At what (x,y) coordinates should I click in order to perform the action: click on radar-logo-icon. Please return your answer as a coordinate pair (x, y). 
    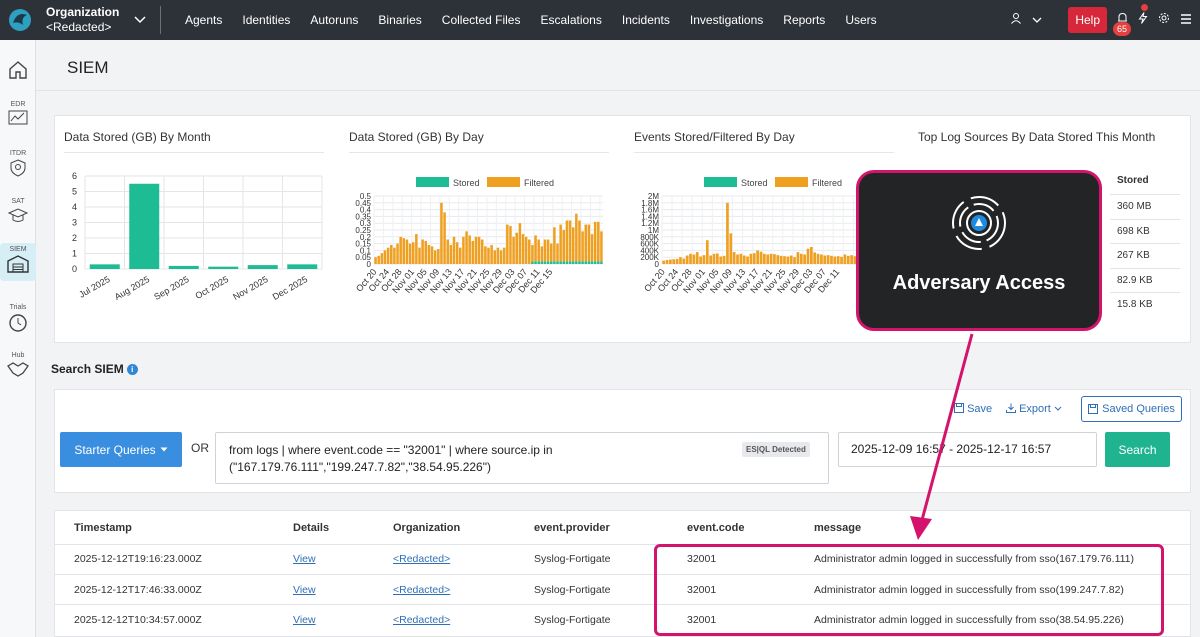
    Looking at the image, I should click on (979, 223).